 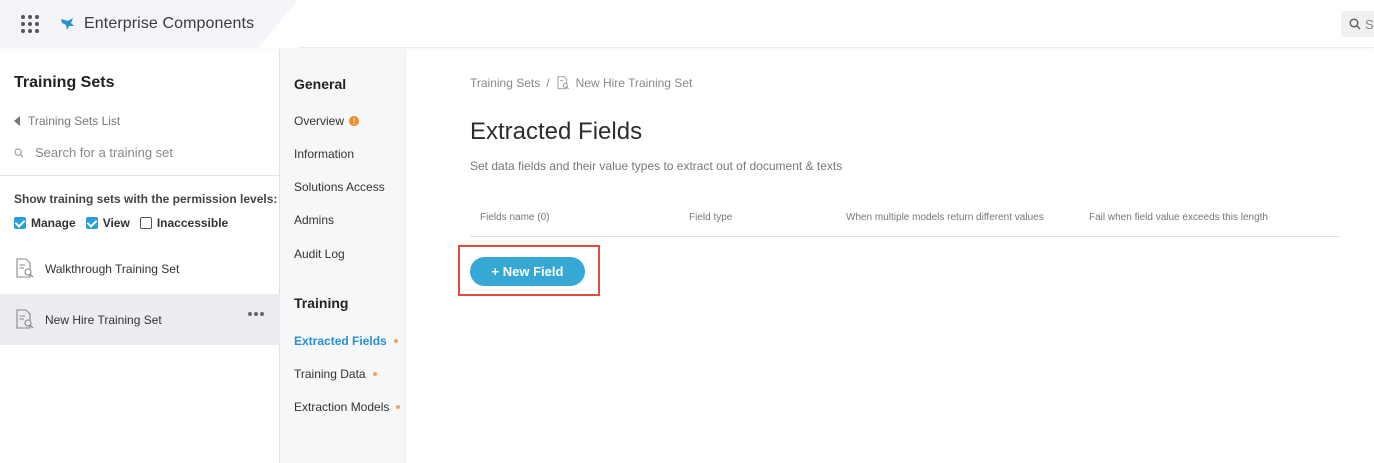 What do you see at coordinates (687, 24) in the screenshot?
I see `top-bar: Enterprise Components S` at bounding box center [687, 24].